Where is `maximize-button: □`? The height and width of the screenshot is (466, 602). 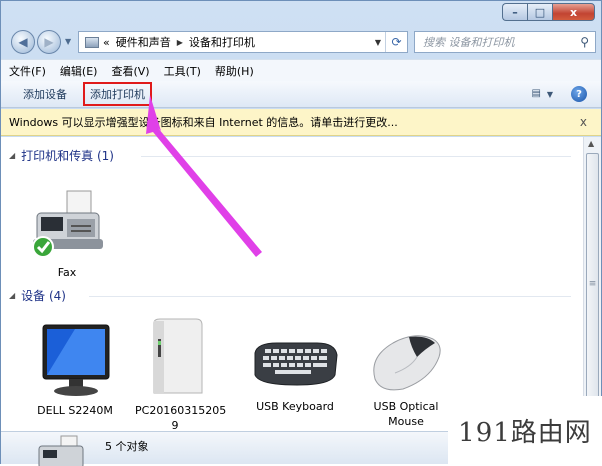 maximize-button: □ is located at coordinates (539, 12).